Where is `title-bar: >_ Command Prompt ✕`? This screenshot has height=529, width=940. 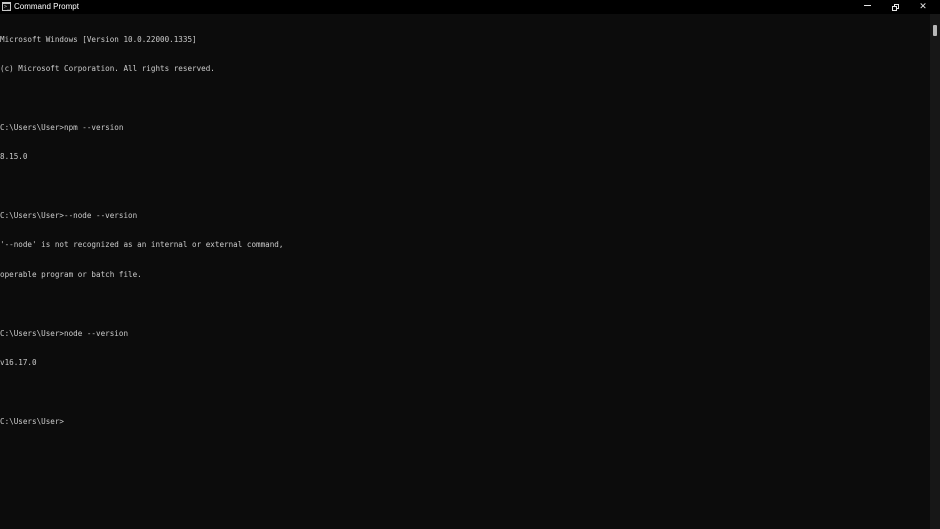 title-bar: >_ Command Prompt ✕ is located at coordinates (470, 7).